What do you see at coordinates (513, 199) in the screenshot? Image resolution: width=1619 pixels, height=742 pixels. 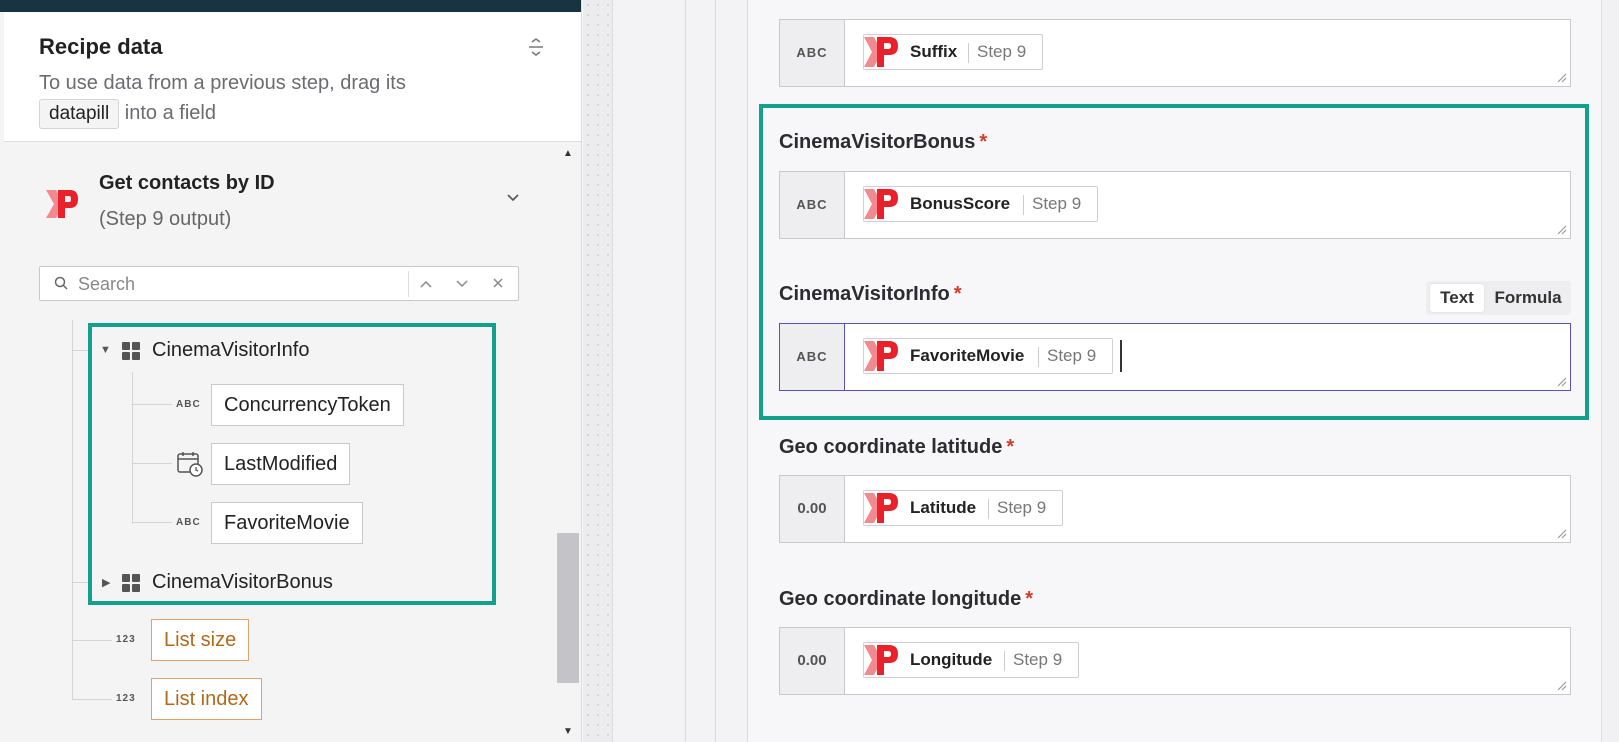 I see `chevron-down-icon` at bounding box center [513, 199].